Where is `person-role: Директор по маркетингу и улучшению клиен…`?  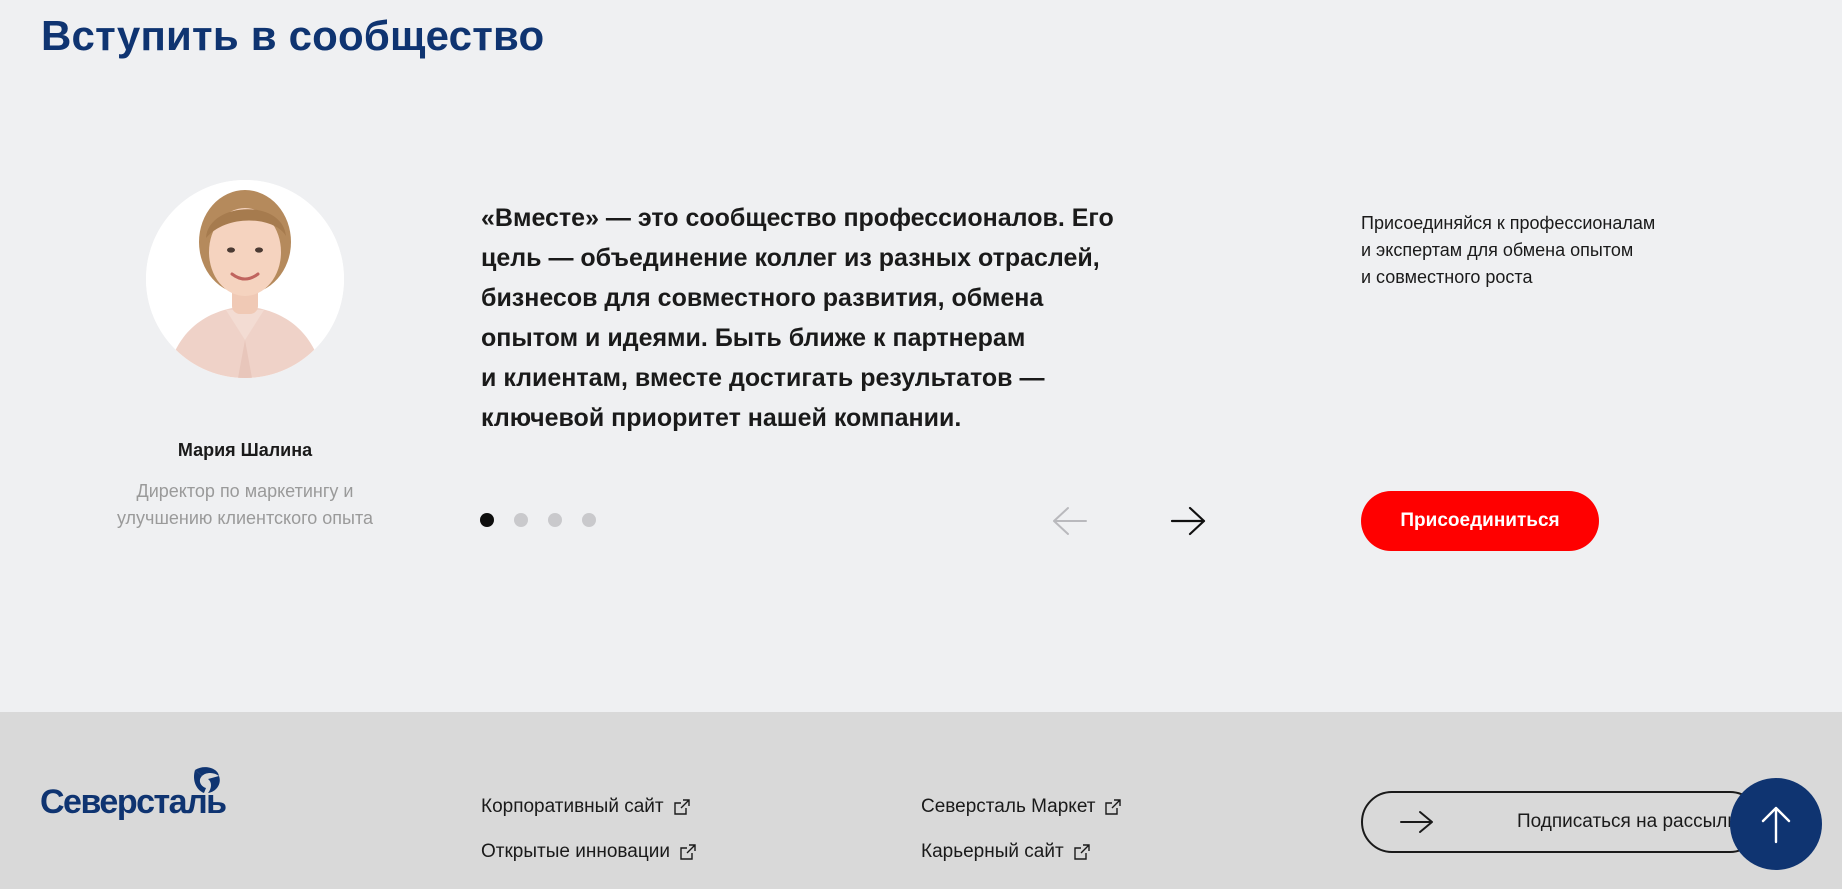
person-role: Директор по маркетингу и улучшению клиен… is located at coordinates (245, 504).